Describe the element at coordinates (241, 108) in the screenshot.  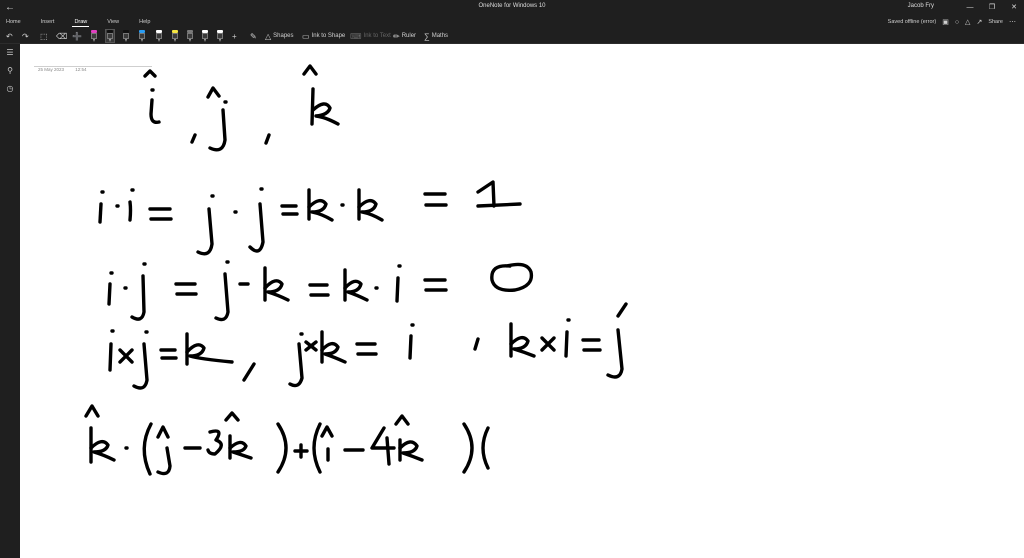
I see `ink-unit-vectors` at that location.